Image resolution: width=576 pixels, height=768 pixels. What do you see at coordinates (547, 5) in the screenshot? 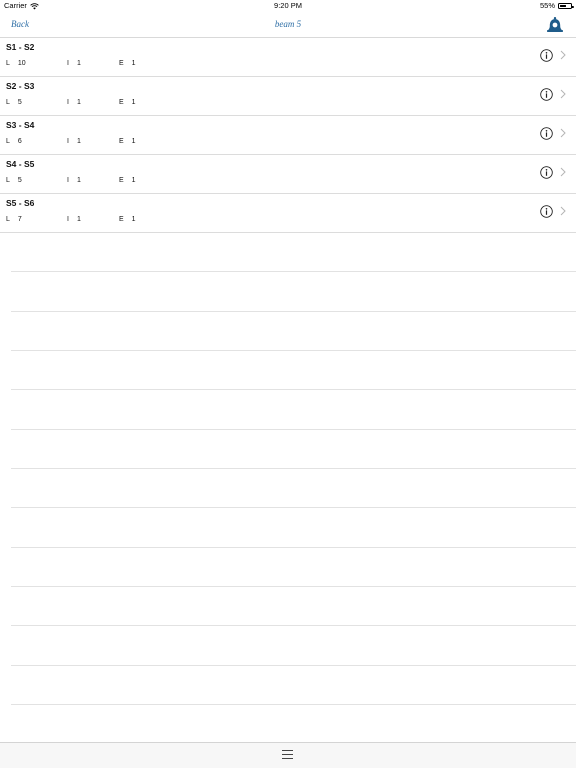
I see `battery-percent: 55%` at bounding box center [547, 5].